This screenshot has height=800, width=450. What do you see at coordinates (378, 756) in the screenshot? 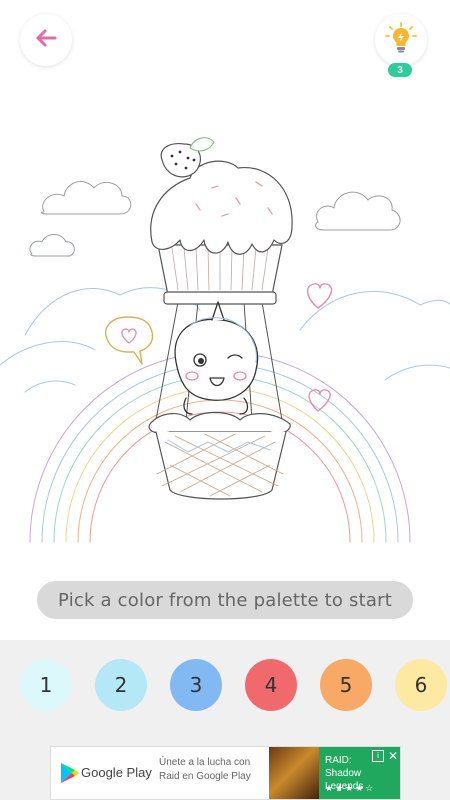
I see `ad-info-icon: i` at bounding box center [378, 756].